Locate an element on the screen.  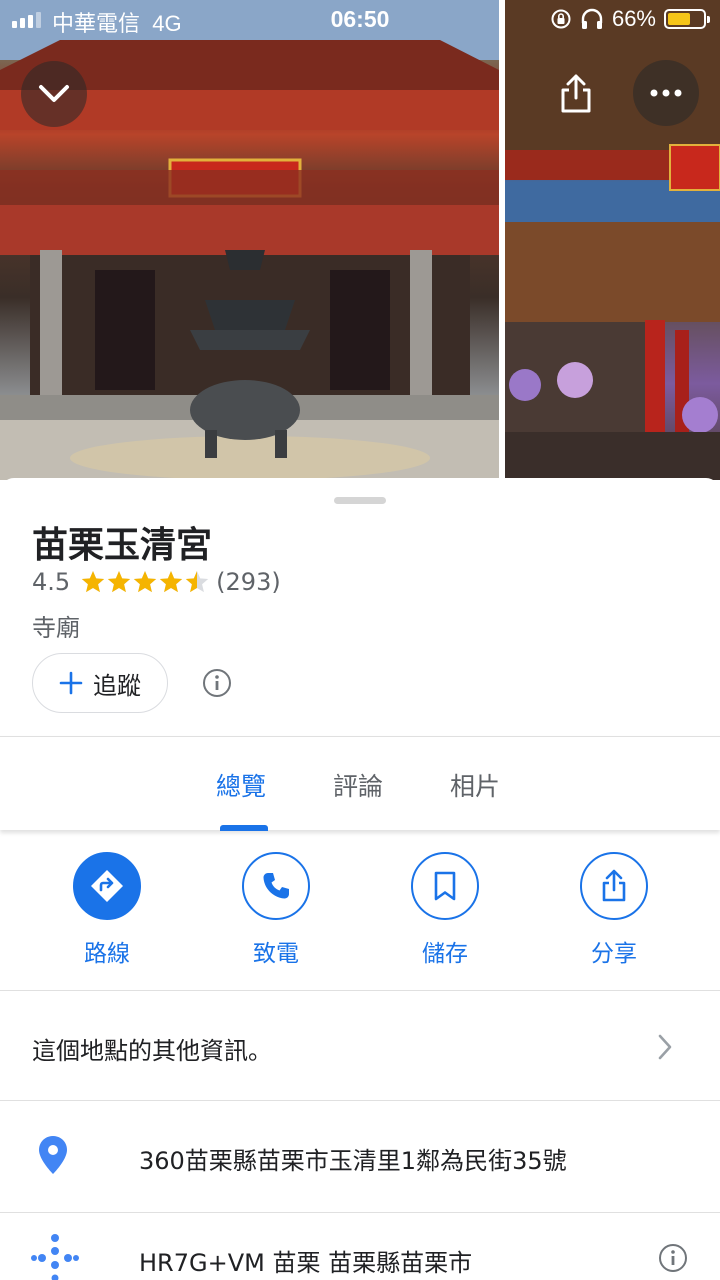
tab-overview: 總覽 is located at coordinates (241, 785).